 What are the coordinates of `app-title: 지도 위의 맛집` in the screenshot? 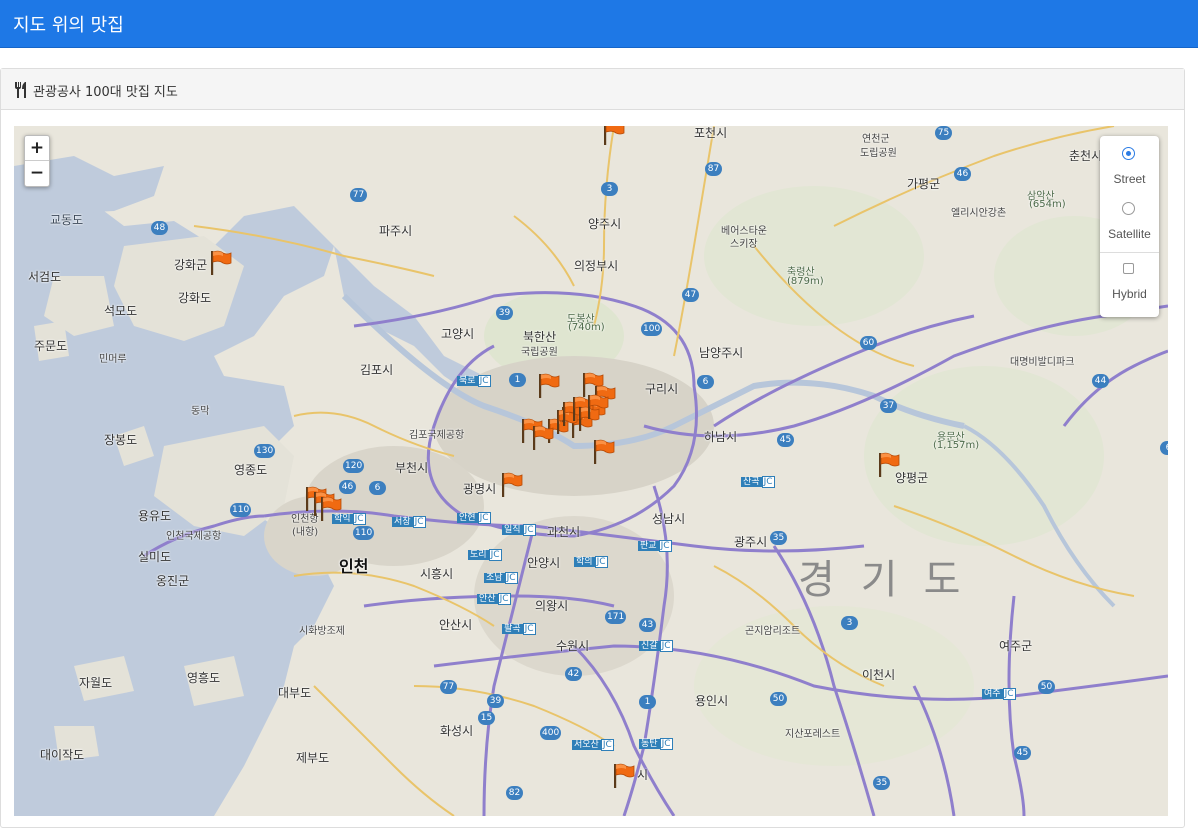 It's located at (68, 24).